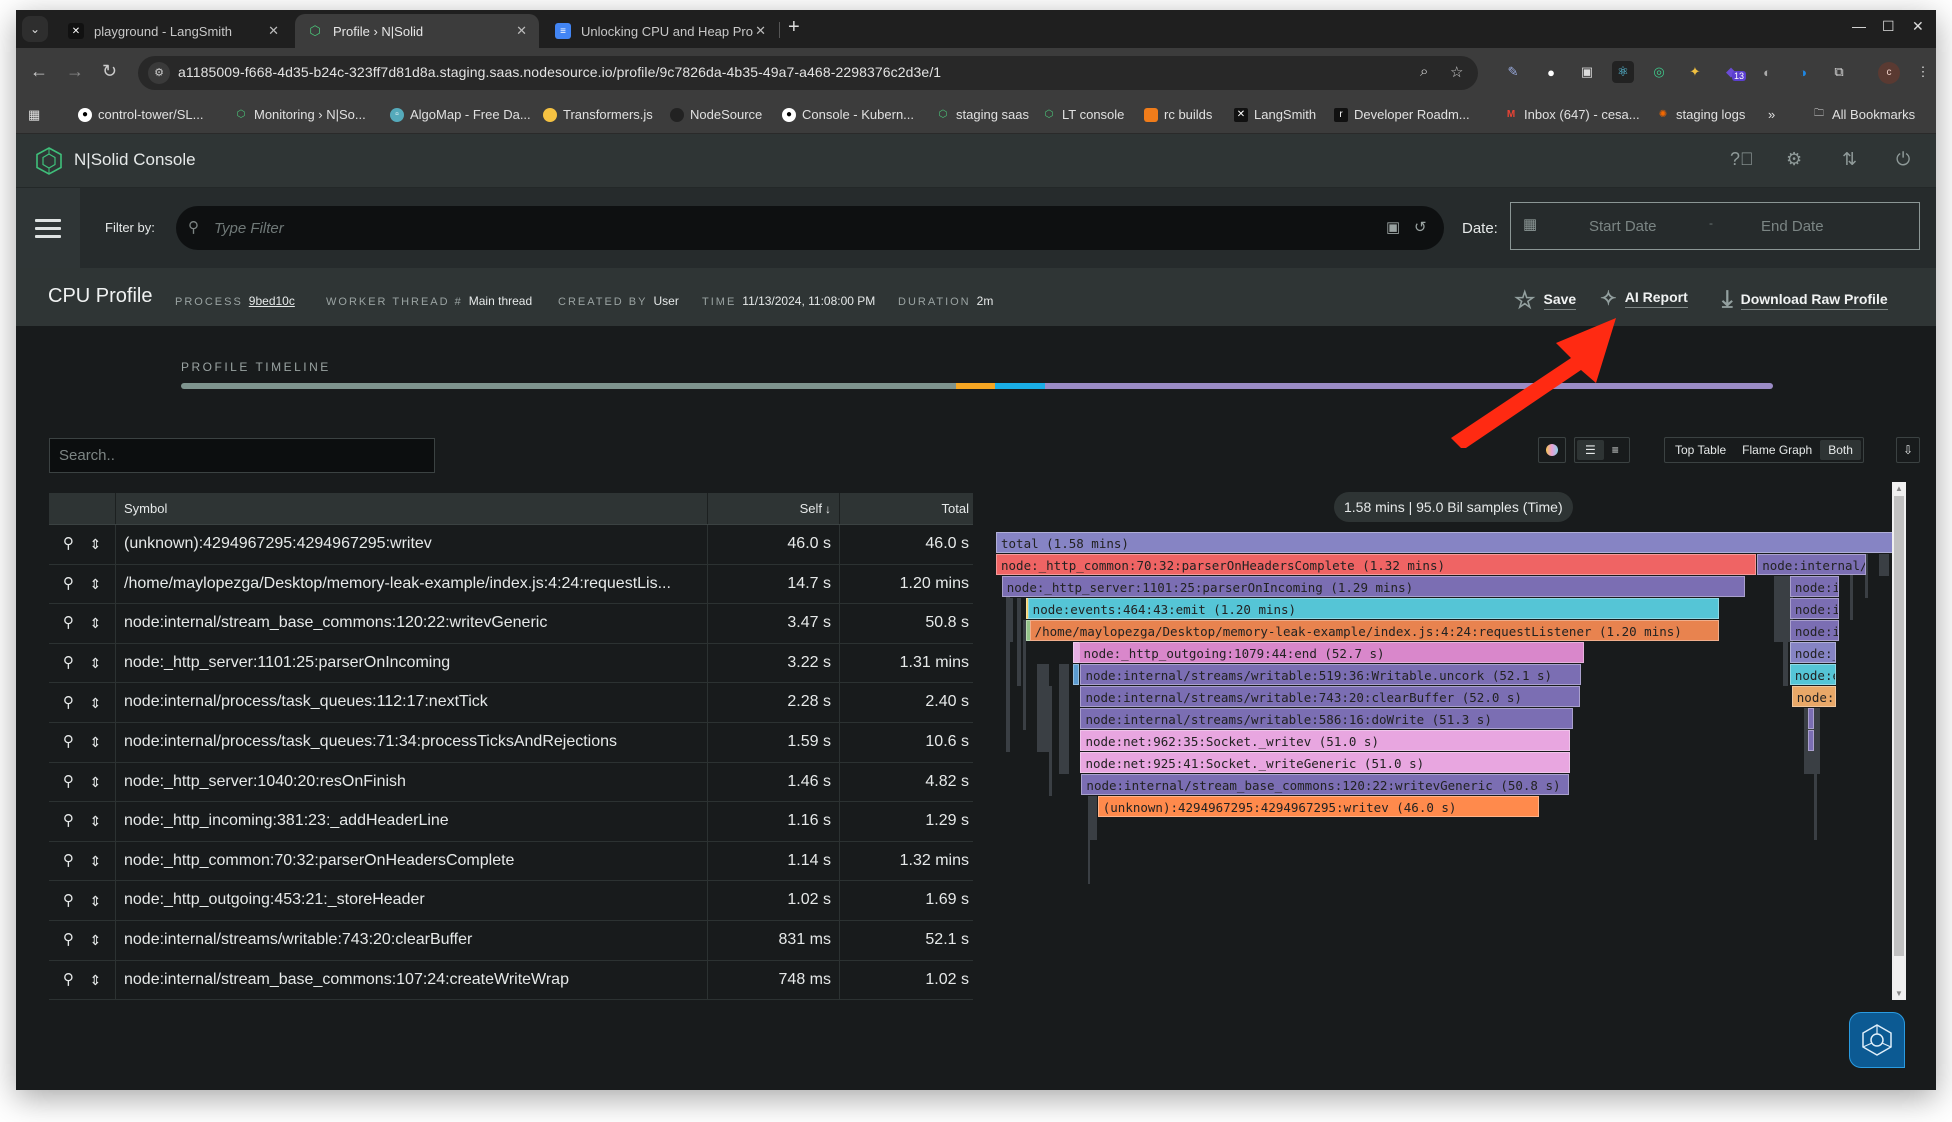 The height and width of the screenshot is (1122, 1952). What do you see at coordinates (1373, 608) in the screenshot?
I see `flame-frame: node:events:464:43:emit (1.20 mins)` at bounding box center [1373, 608].